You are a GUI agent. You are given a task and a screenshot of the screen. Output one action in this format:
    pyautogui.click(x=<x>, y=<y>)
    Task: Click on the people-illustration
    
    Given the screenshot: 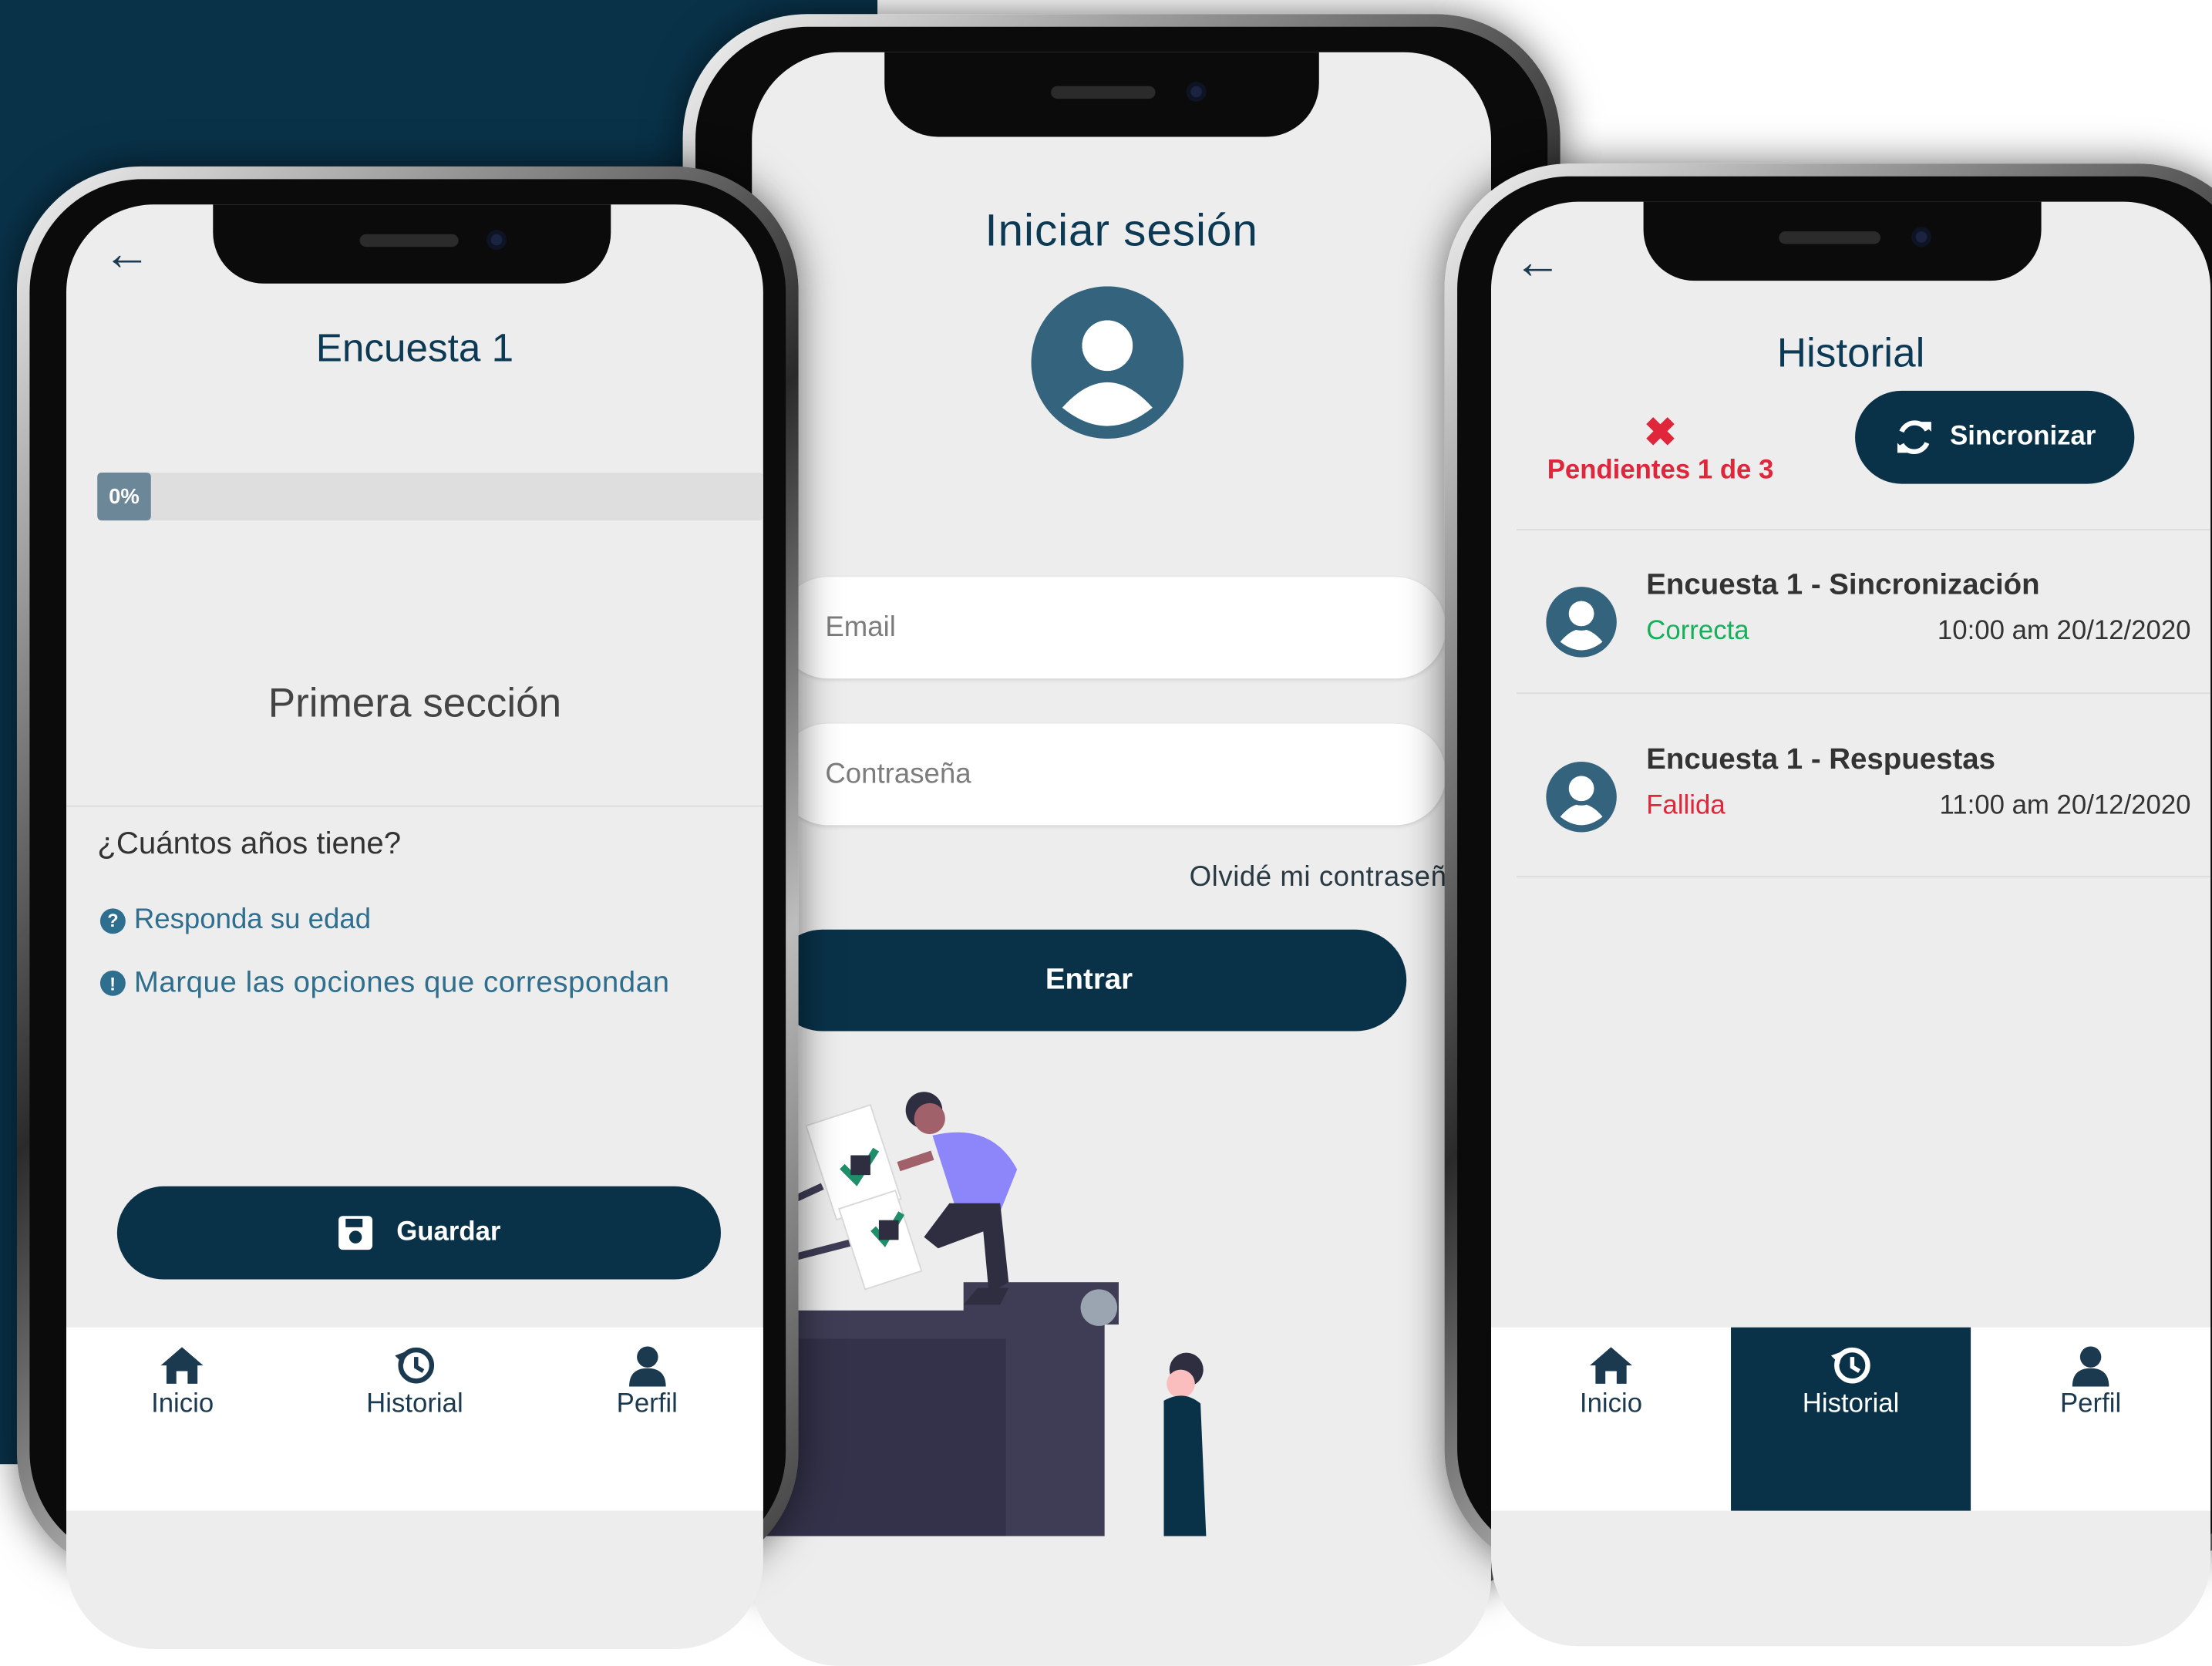 What is the action you would take?
    pyautogui.click(x=979, y=1314)
    